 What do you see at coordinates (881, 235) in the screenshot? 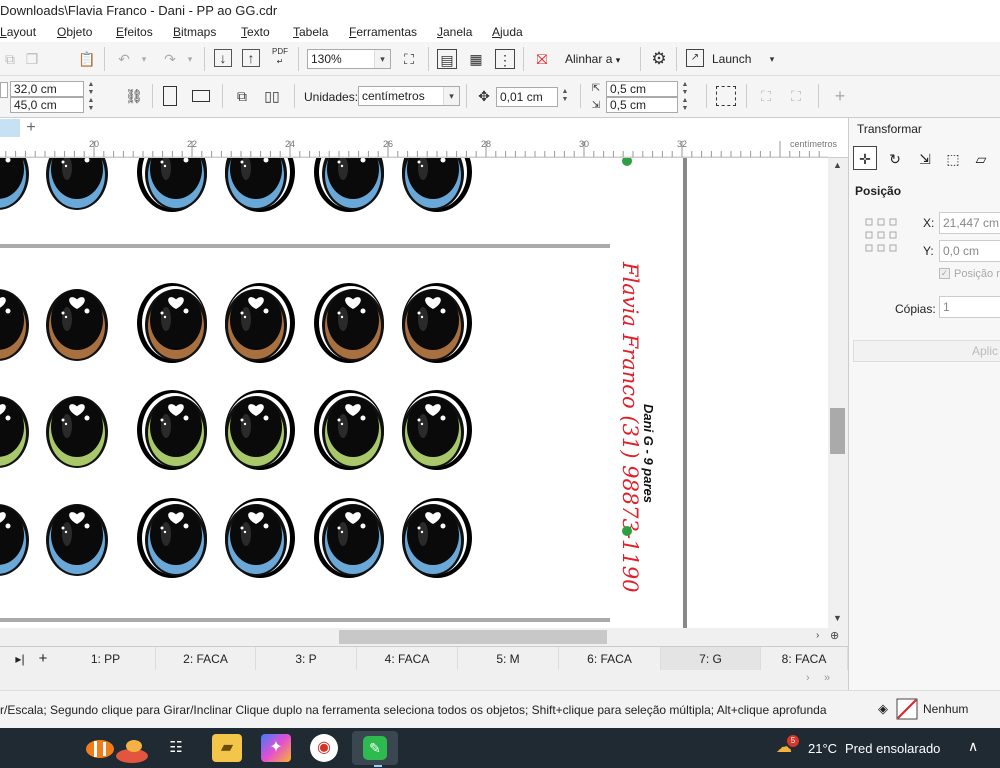
I see `anchor-grid-icon` at bounding box center [881, 235].